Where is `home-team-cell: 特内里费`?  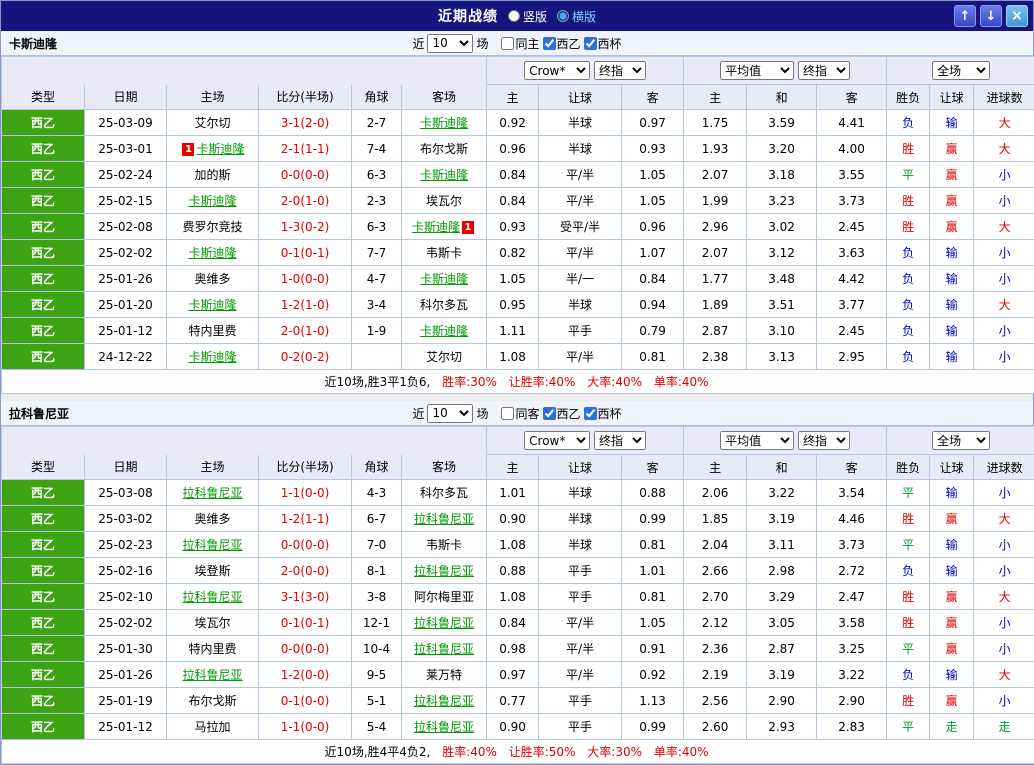
home-team-cell: 特内里费 is located at coordinates (213, 331).